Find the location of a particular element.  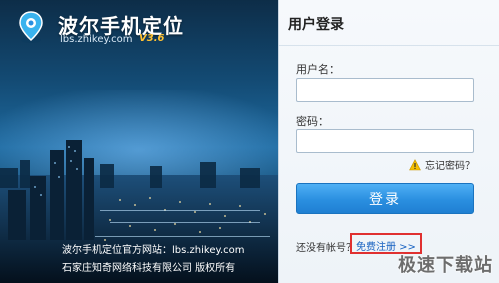

forgot-password-link: 忘记密码？ is located at coordinates (442, 164).